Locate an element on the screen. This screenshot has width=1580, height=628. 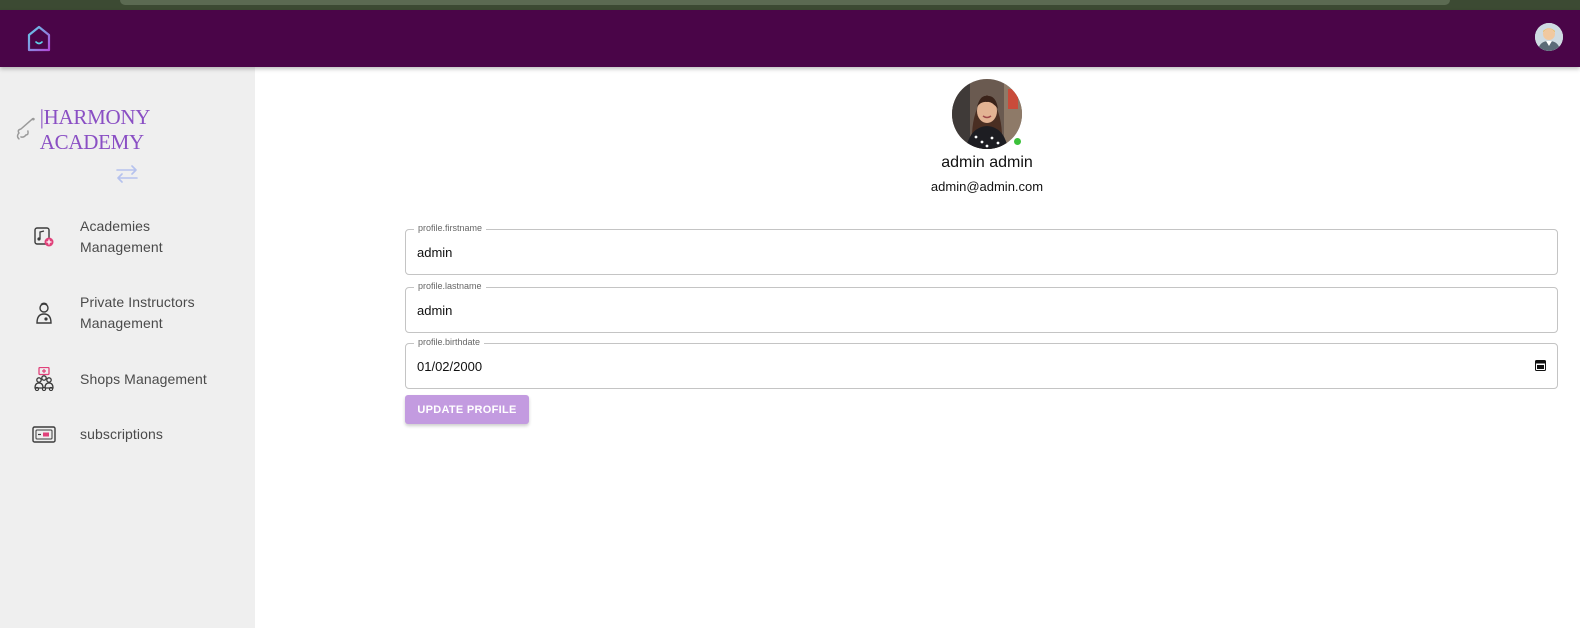
house-logo-icon is located at coordinates (39, 39).